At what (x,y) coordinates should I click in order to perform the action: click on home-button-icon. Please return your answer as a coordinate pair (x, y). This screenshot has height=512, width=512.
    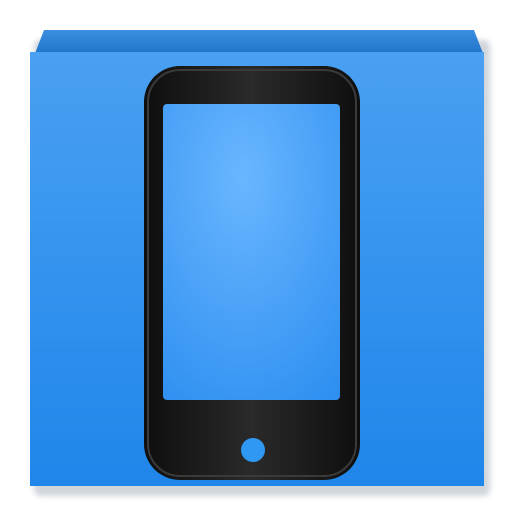
    Looking at the image, I should click on (253, 450).